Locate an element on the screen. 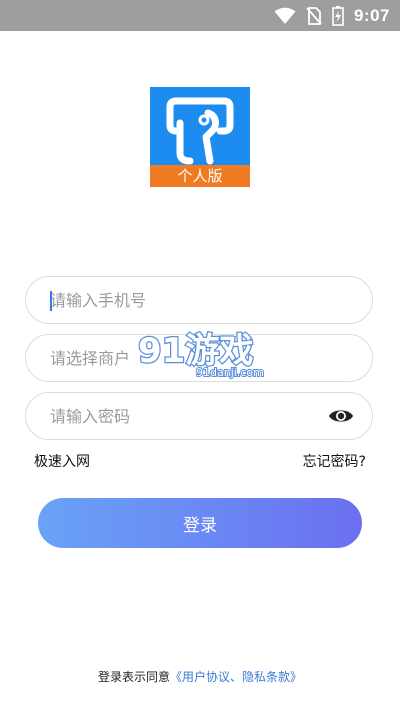 The height and width of the screenshot is (711, 400). login-button: 登录 is located at coordinates (200, 523).